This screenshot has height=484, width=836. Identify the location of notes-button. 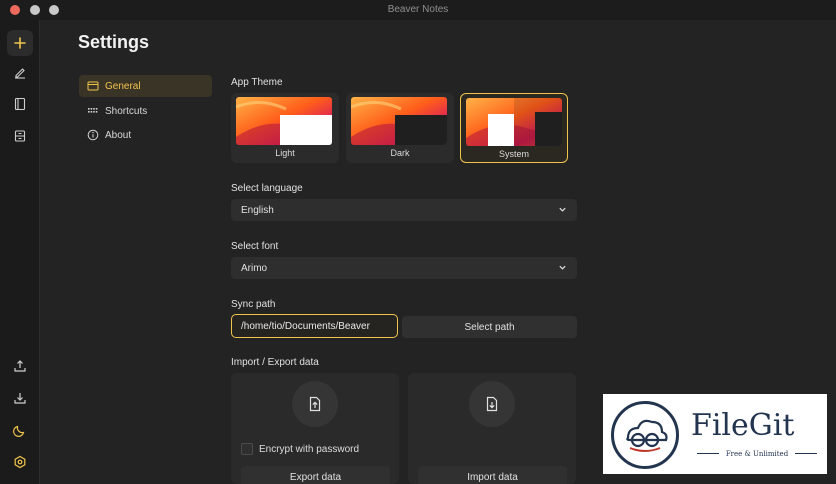
(20, 72).